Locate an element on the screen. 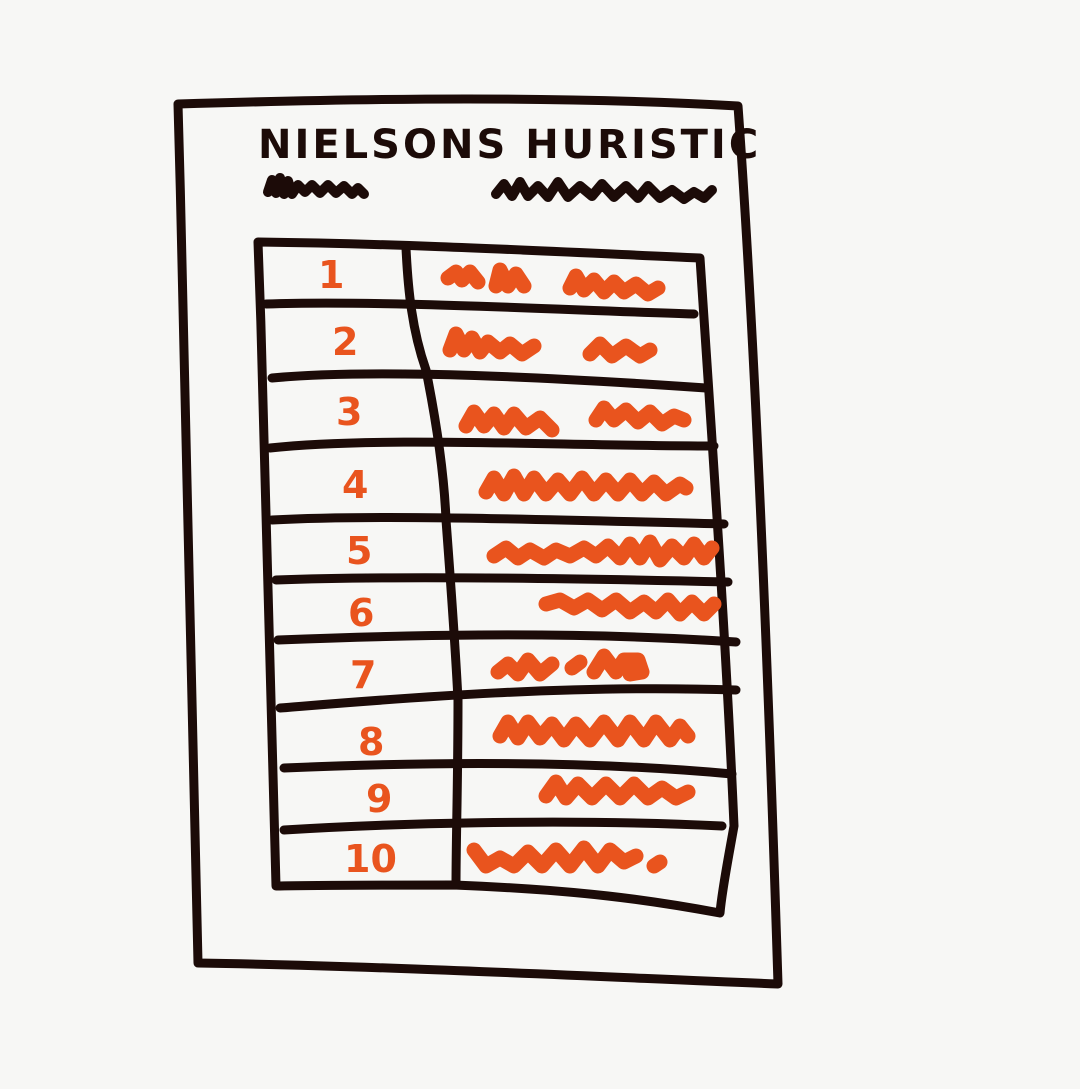 This screenshot has width=1080, height=1089. row-number-8: 8 is located at coordinates (371, 742).